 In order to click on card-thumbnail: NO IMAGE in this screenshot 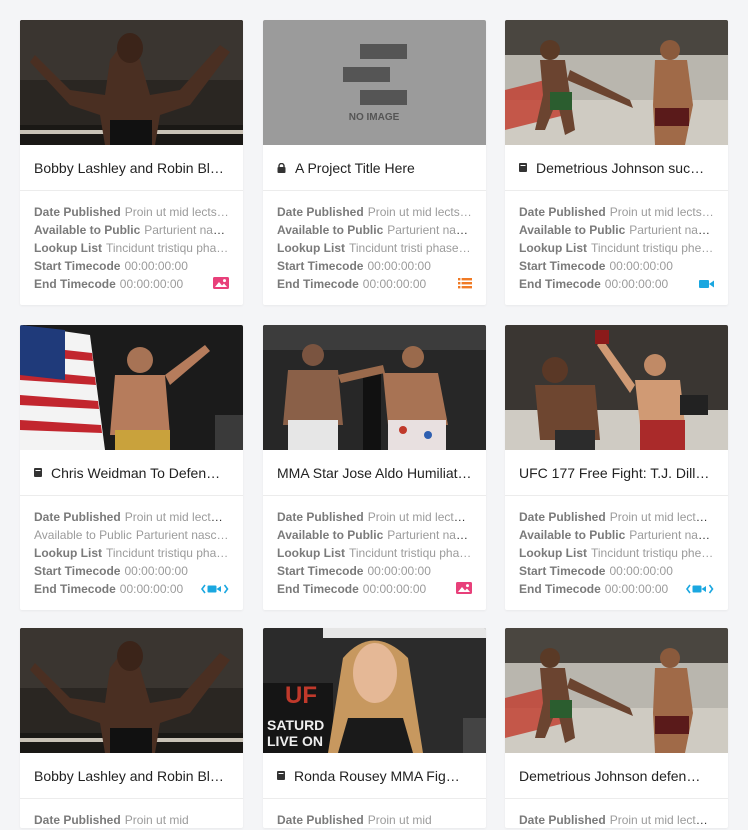, I will do `click(374, 82)`.